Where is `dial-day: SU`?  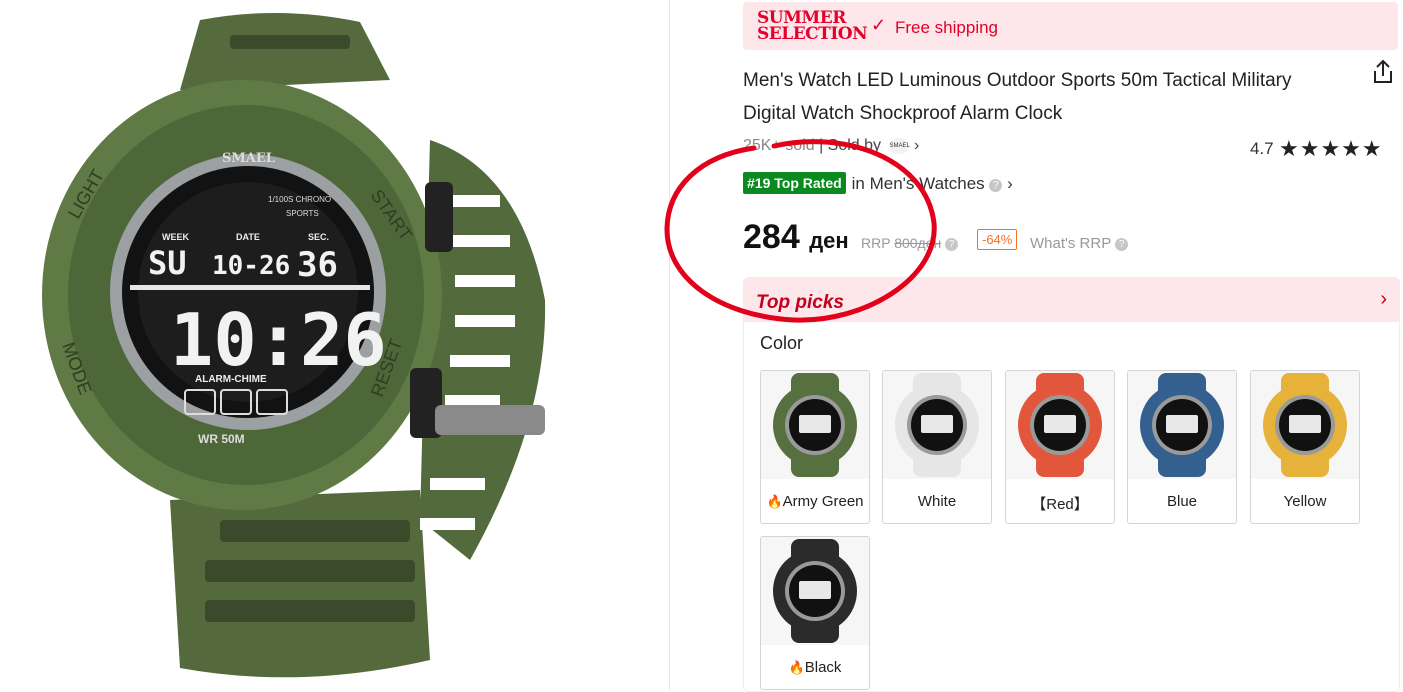
dial-day: SU is located at coordinates (167, 263).